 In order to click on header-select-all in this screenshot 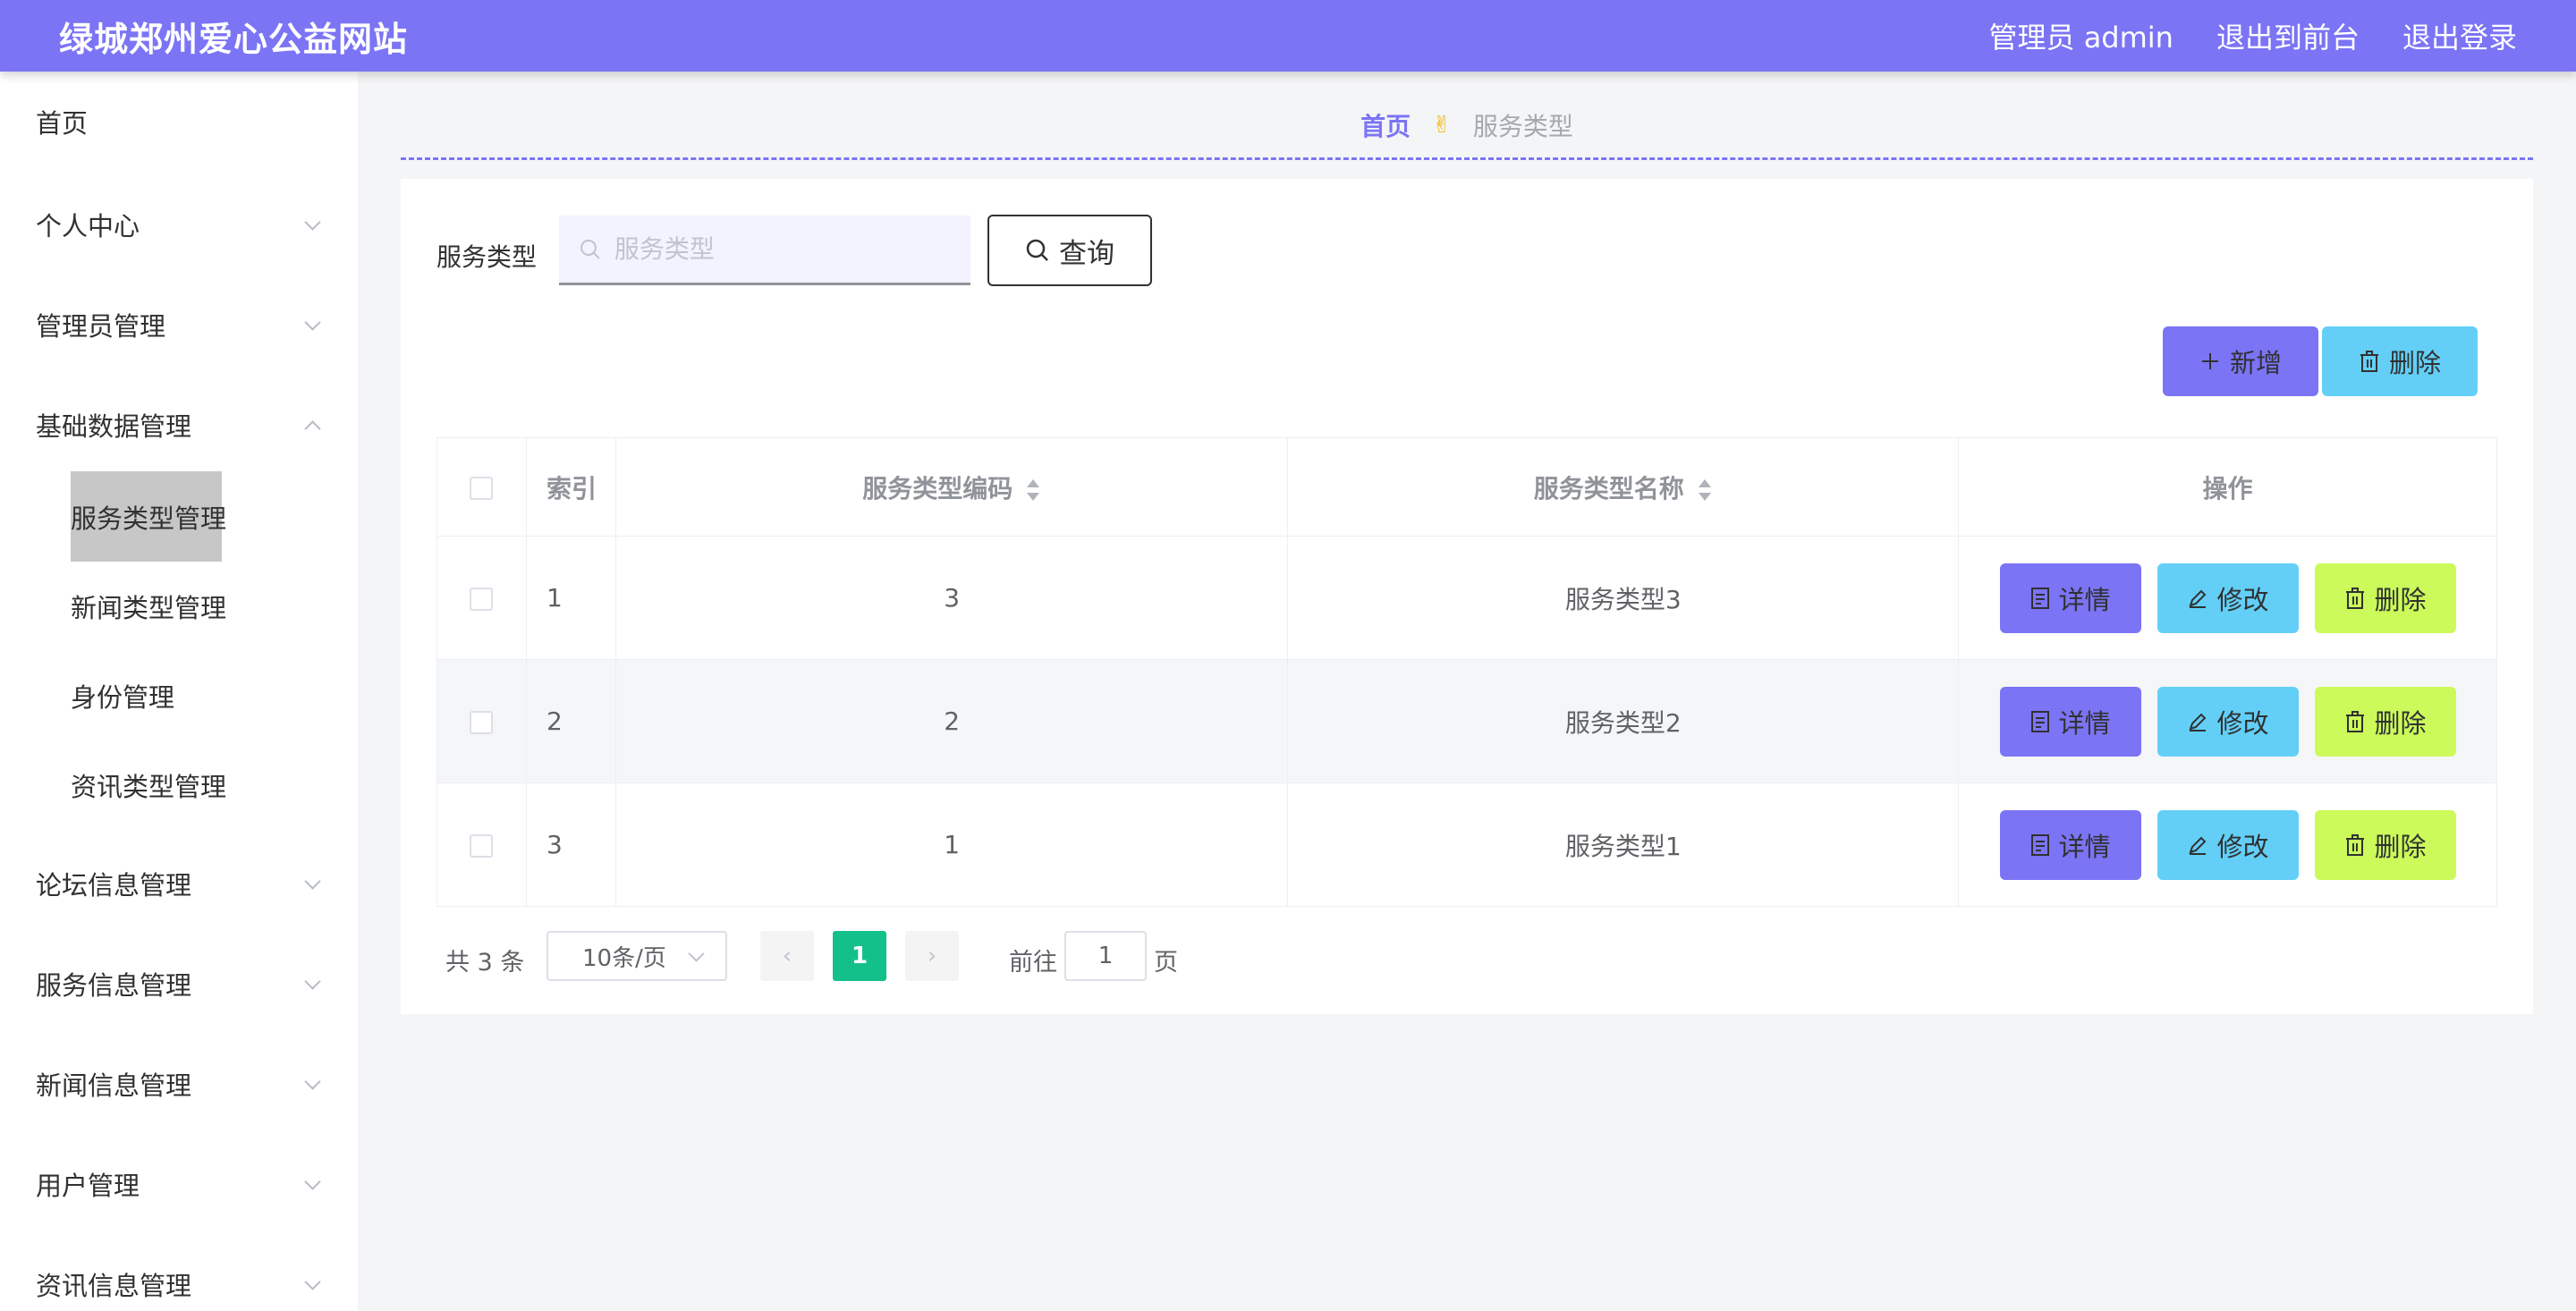, I will do `click(481, 487)`.